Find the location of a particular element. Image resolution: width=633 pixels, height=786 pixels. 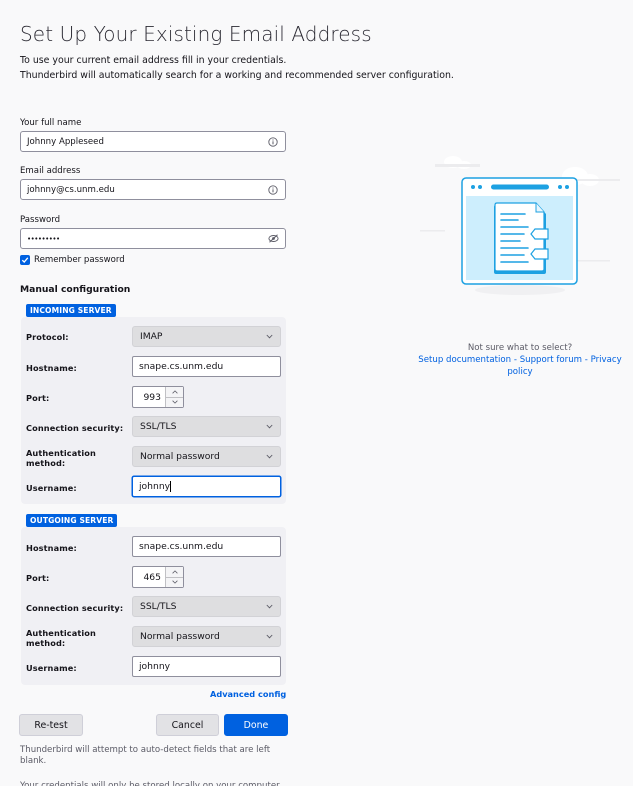

full-name-value: Johnny Appleseed is located at coordinates (65, 141).